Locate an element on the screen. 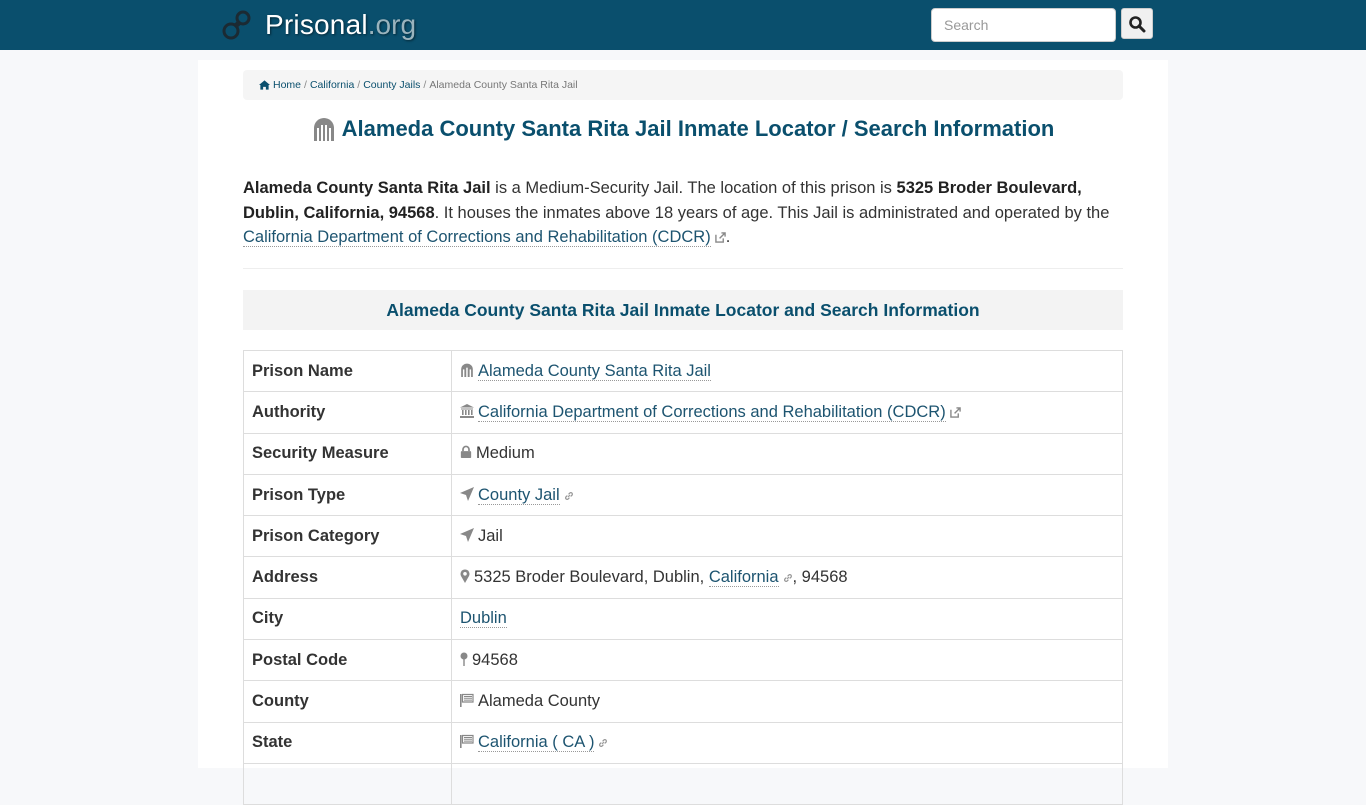 The height and width of the screenshot is (805, 1366). intro-text: . is located at coordinates (728, 237).